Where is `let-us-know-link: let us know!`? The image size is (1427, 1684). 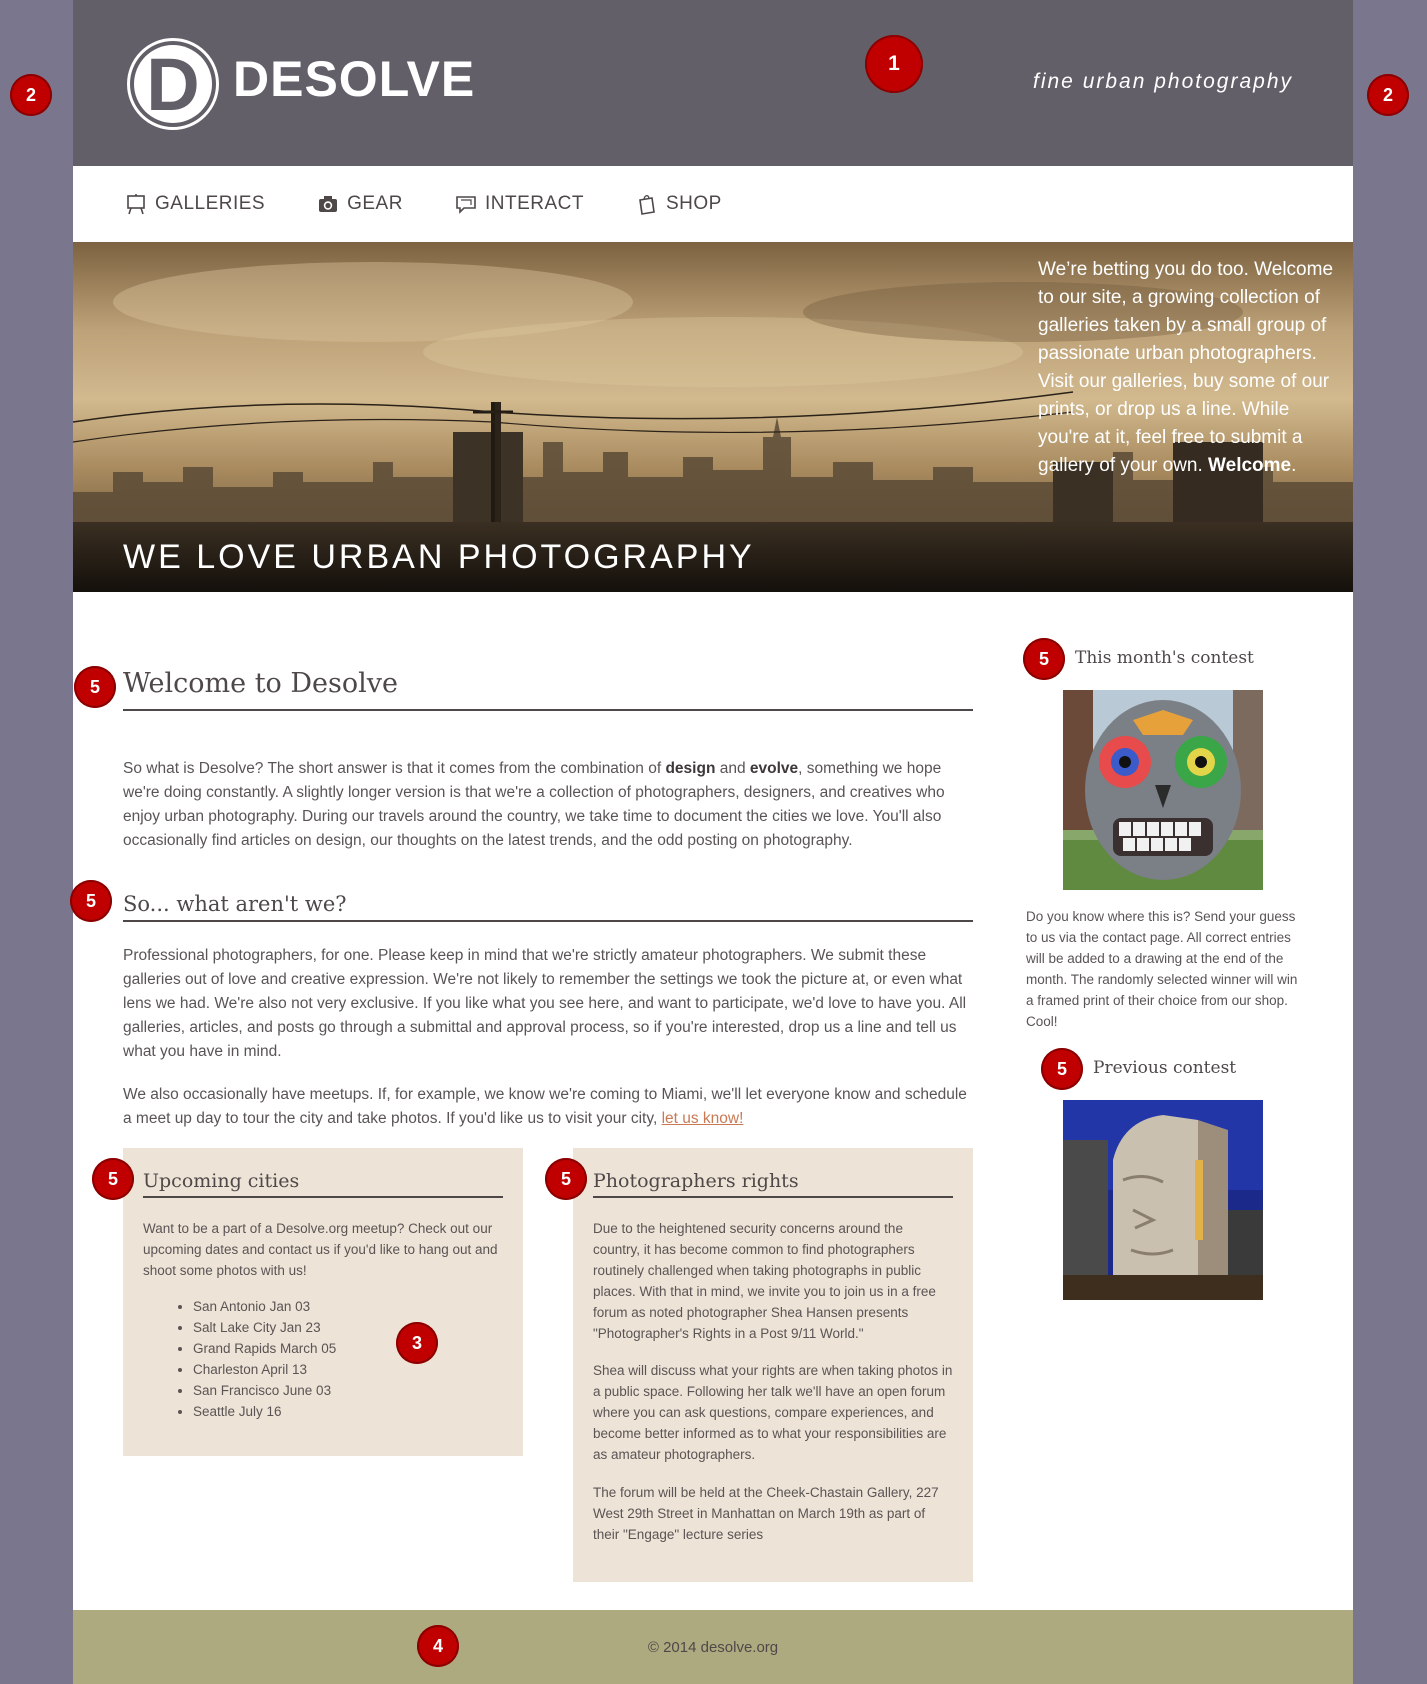
let-us-know-link: let us know! is located at coordinates (703, 1118).